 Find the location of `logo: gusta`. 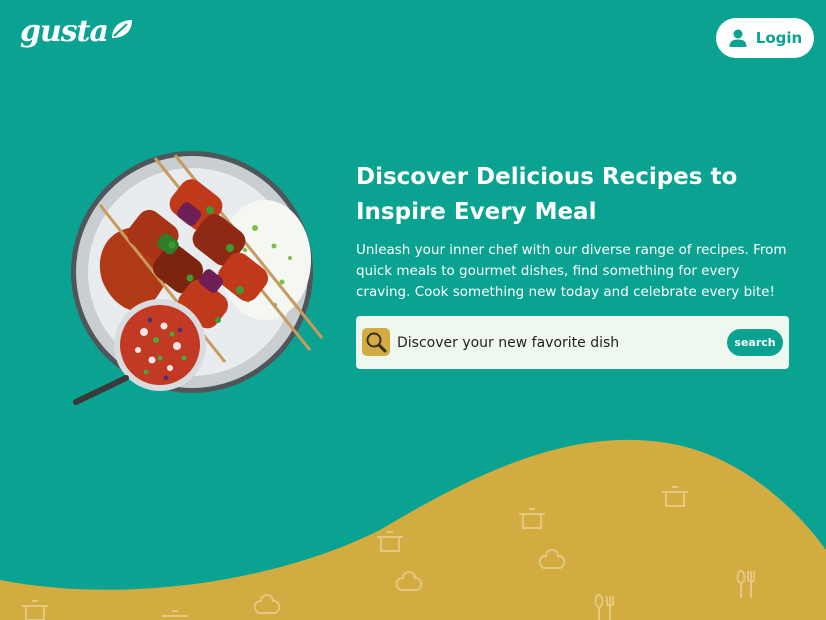

logo: gusta is located at coordinates (77, 31).